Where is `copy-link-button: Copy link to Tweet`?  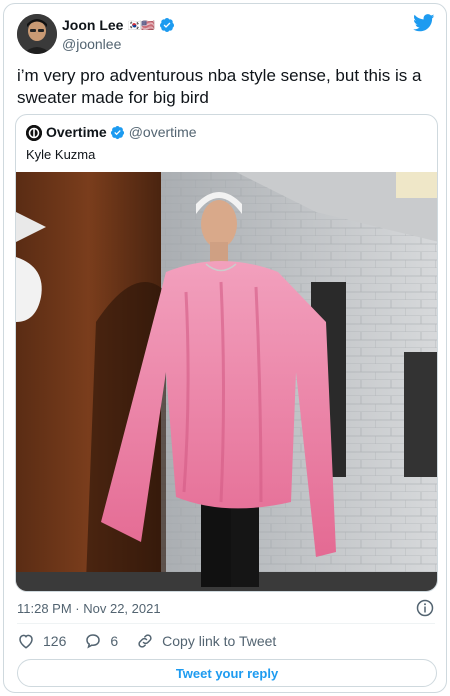 copy-link-button: Copy link to Tweet is located at coordinates (206, 641).